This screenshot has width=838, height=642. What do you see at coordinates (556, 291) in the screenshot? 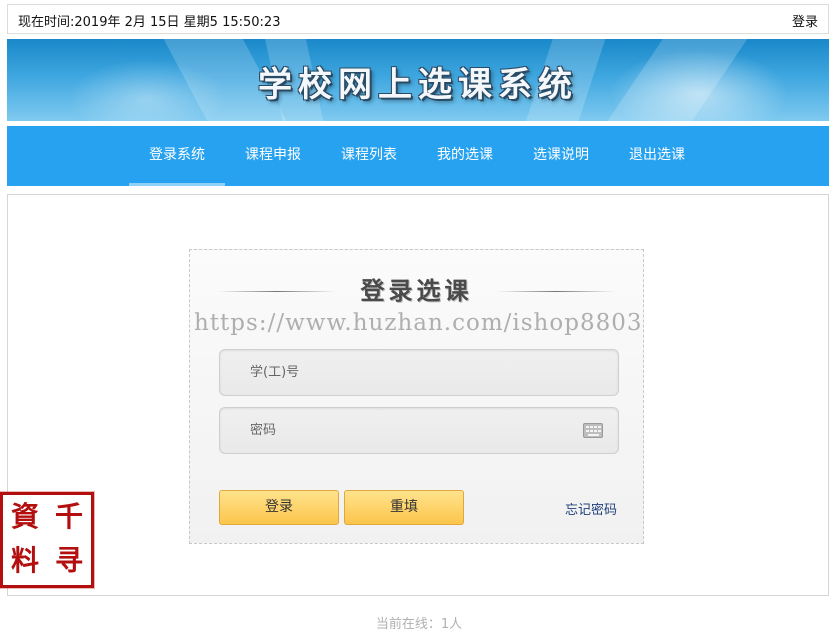
I see `heading-divider-right` at bounding box center [556, 291].